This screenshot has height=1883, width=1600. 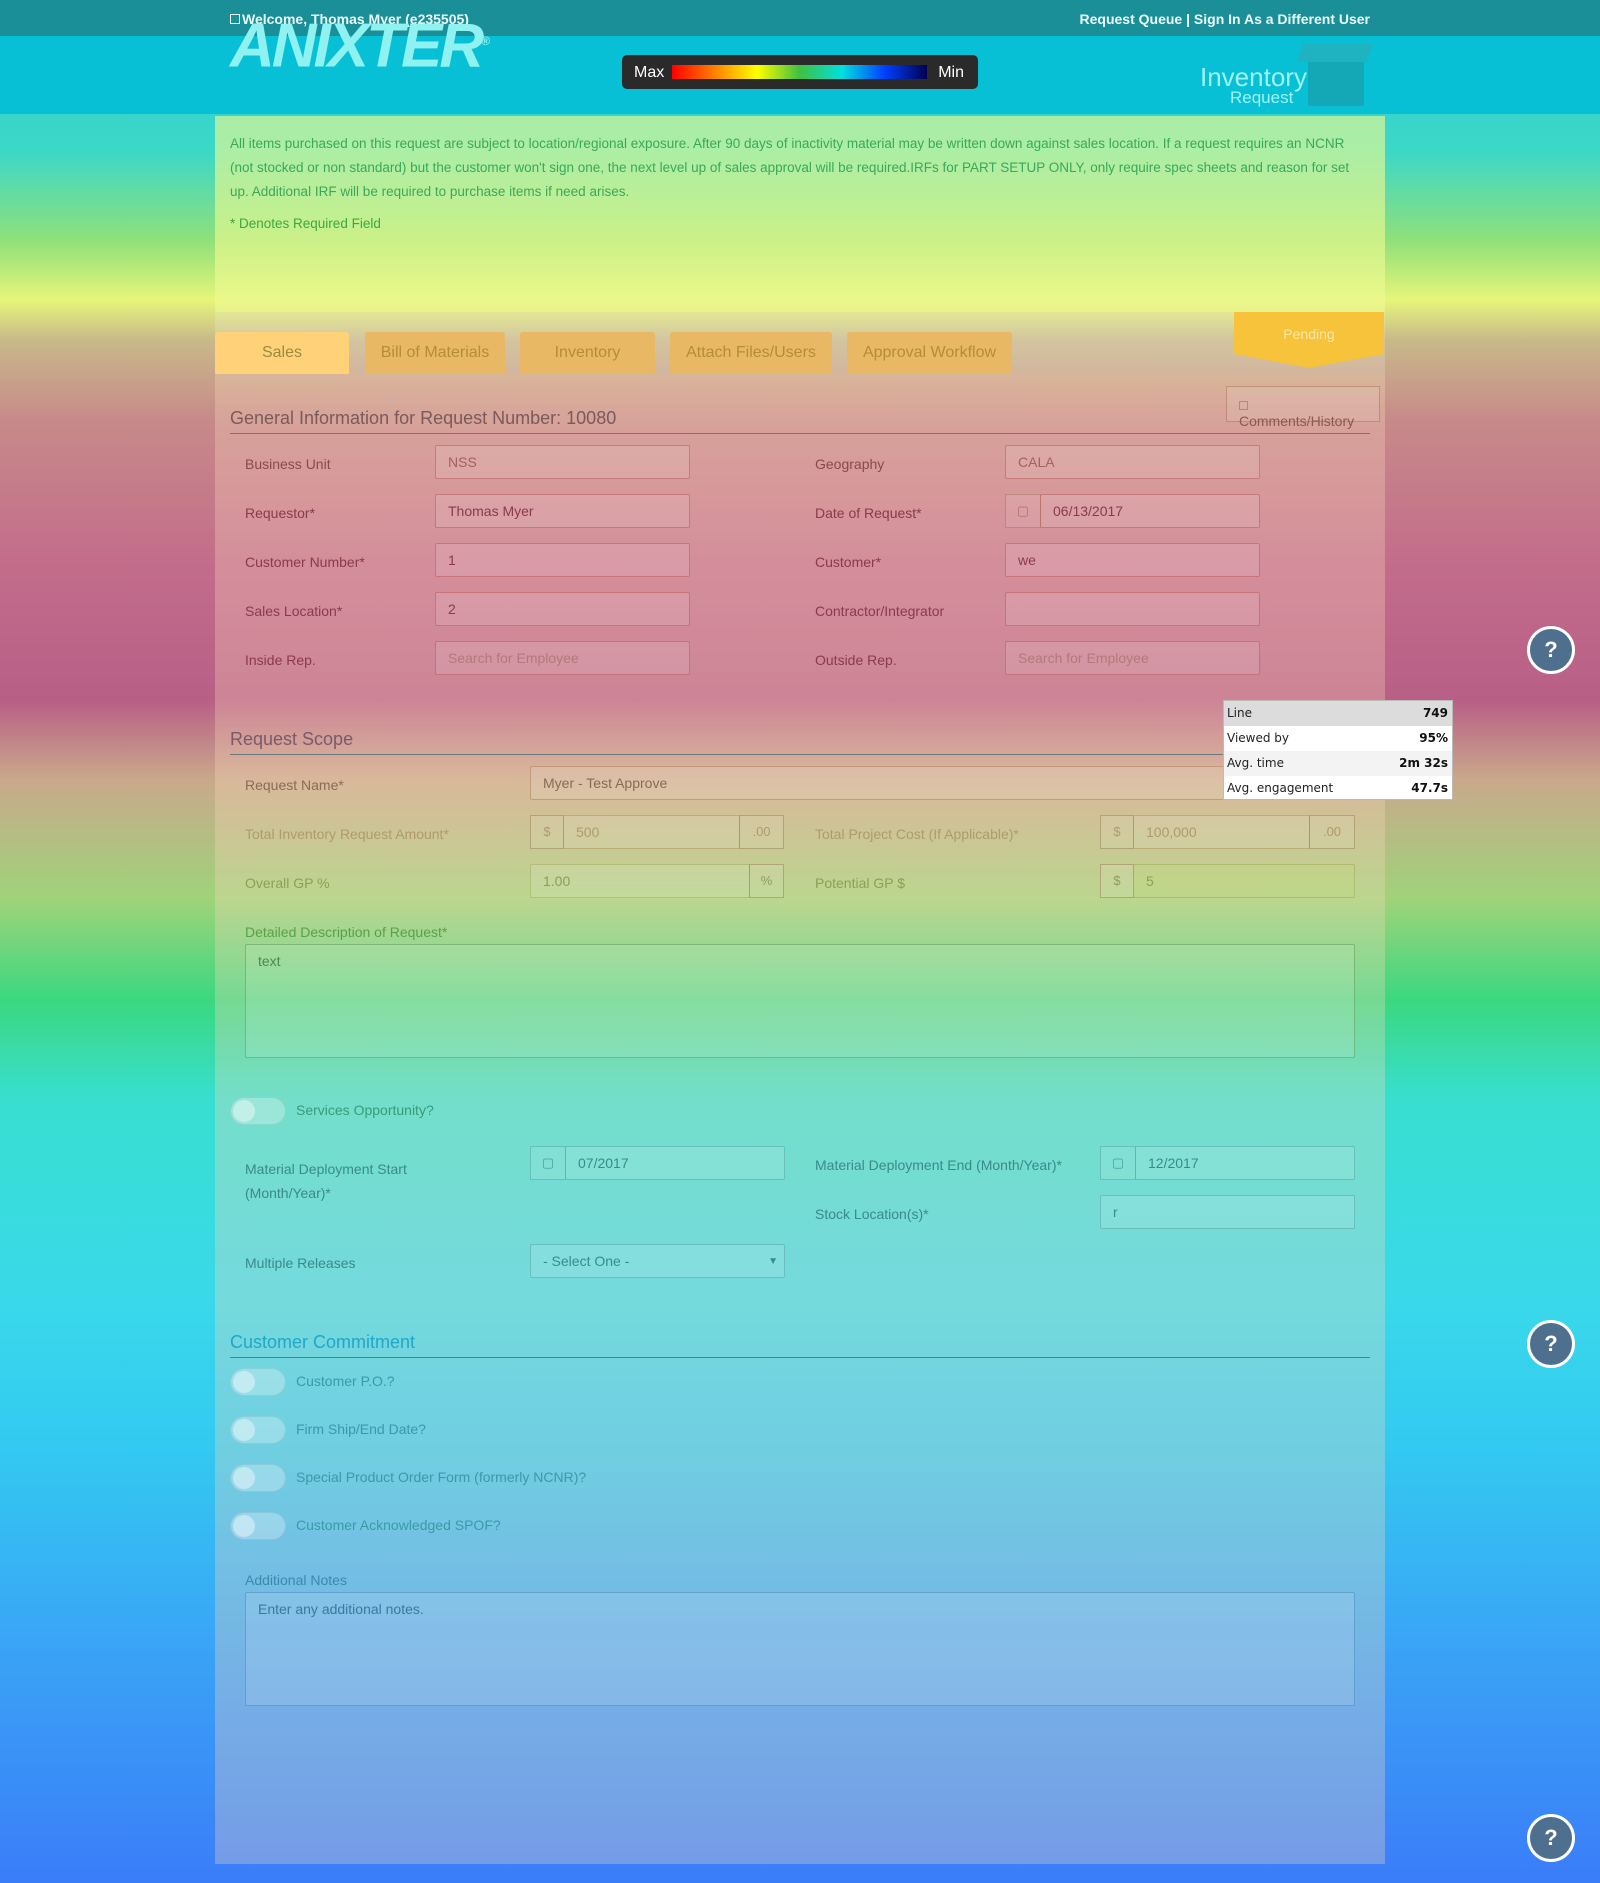 What do you see at coordinates (675, 1163) in the screenshot?
I see `deployment-start-field: 07/2017` at bounding box center [675, 1163].